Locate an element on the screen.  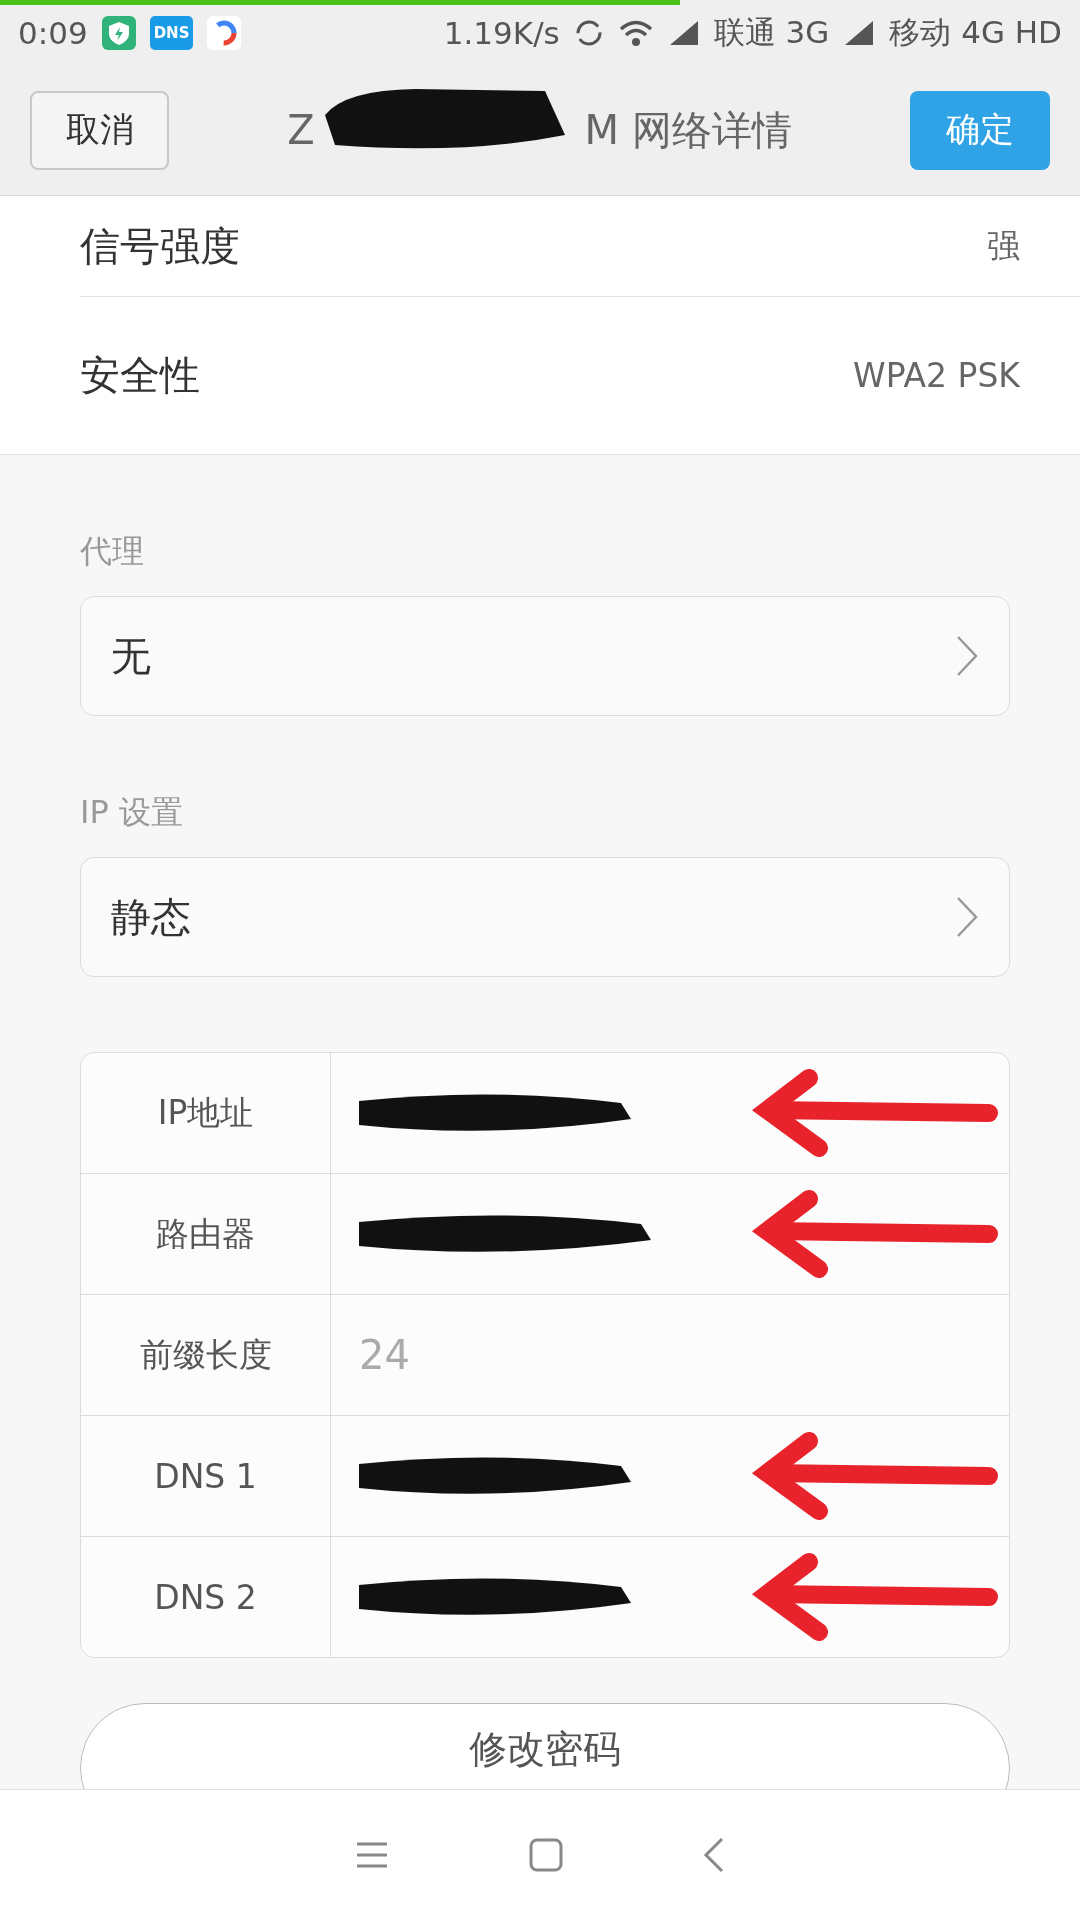
menu-icon is located at coordinates (372, 1855).